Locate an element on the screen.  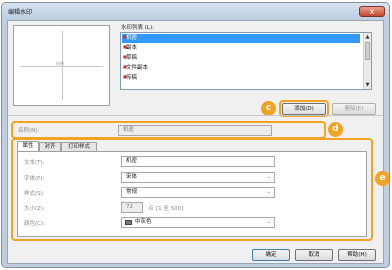
color-swatch is located at coordinates (128, 222).